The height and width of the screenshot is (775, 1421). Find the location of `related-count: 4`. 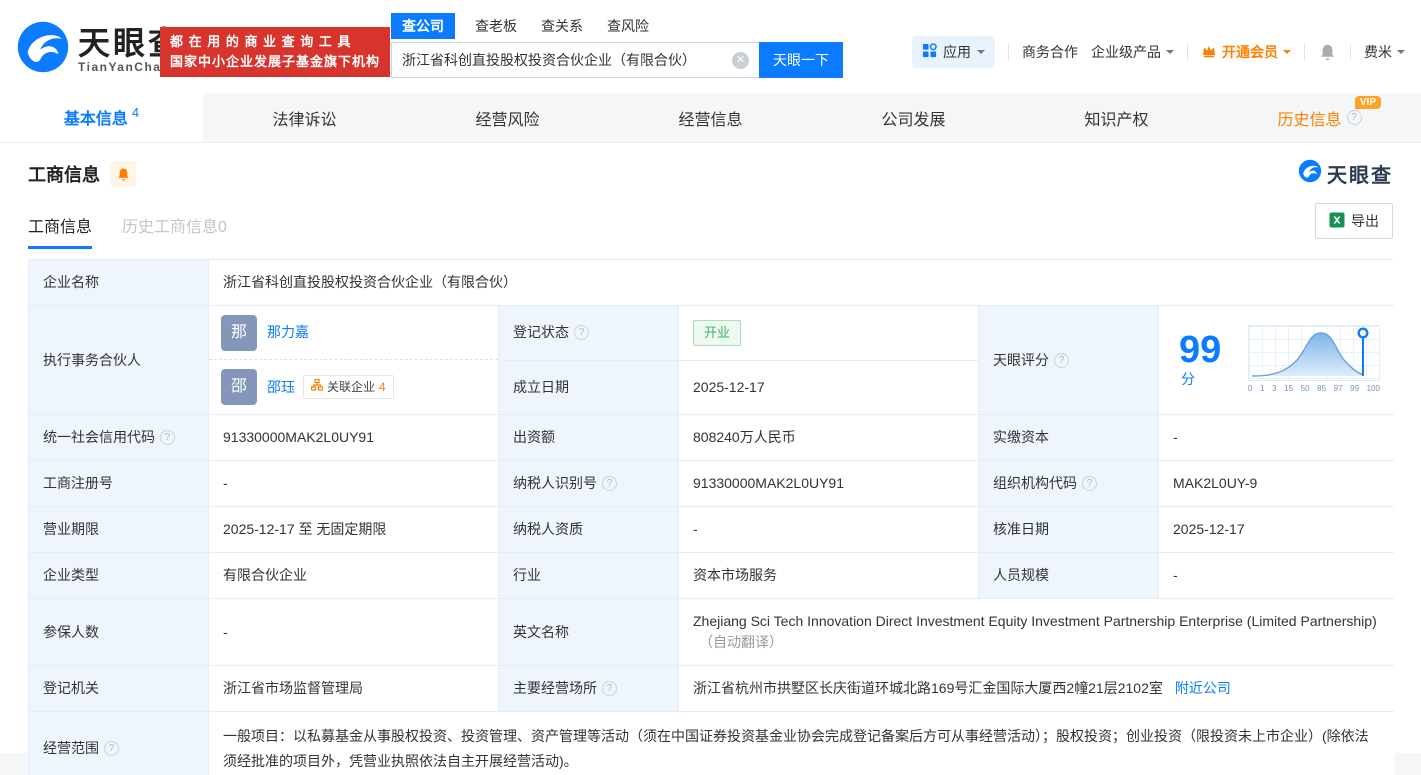

related-count: 4 is located at coordinates (382, 387).